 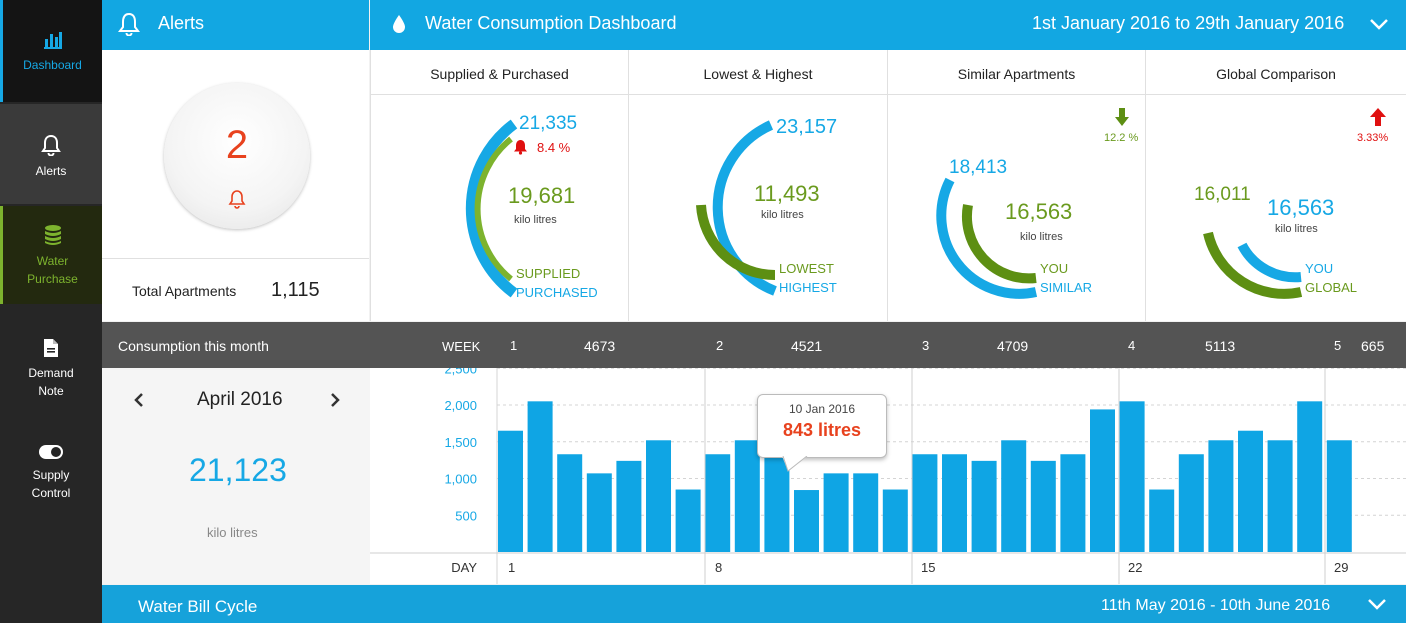 What do you see at coordinates (1216, 605) in the screenshot?
I see `bill-cycle-dates: 11th May 2016 - 10th June 2016` at bounding box center [1216, 605].